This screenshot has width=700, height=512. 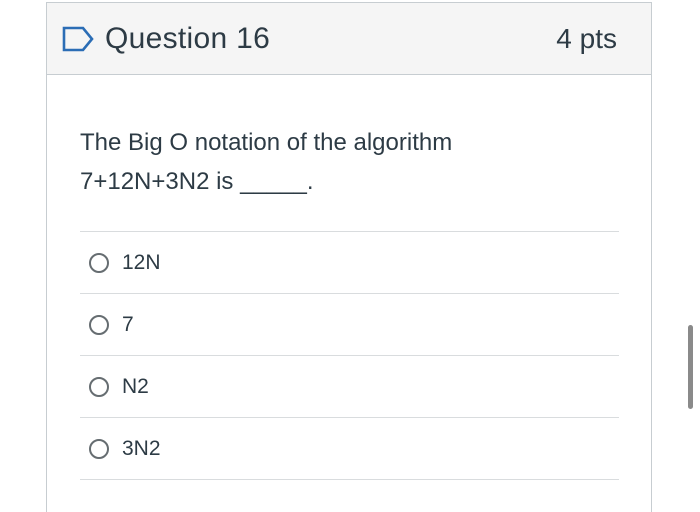 What do you see at coordinates (349, 449) in the screenshot?
I see `answer-option-4: 3N2` at bounding box center [349, 449].